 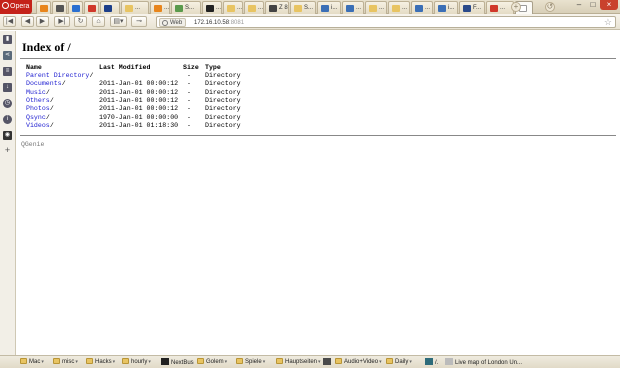 I want to click on entry-type: Directory, so click(x=223, y=125).